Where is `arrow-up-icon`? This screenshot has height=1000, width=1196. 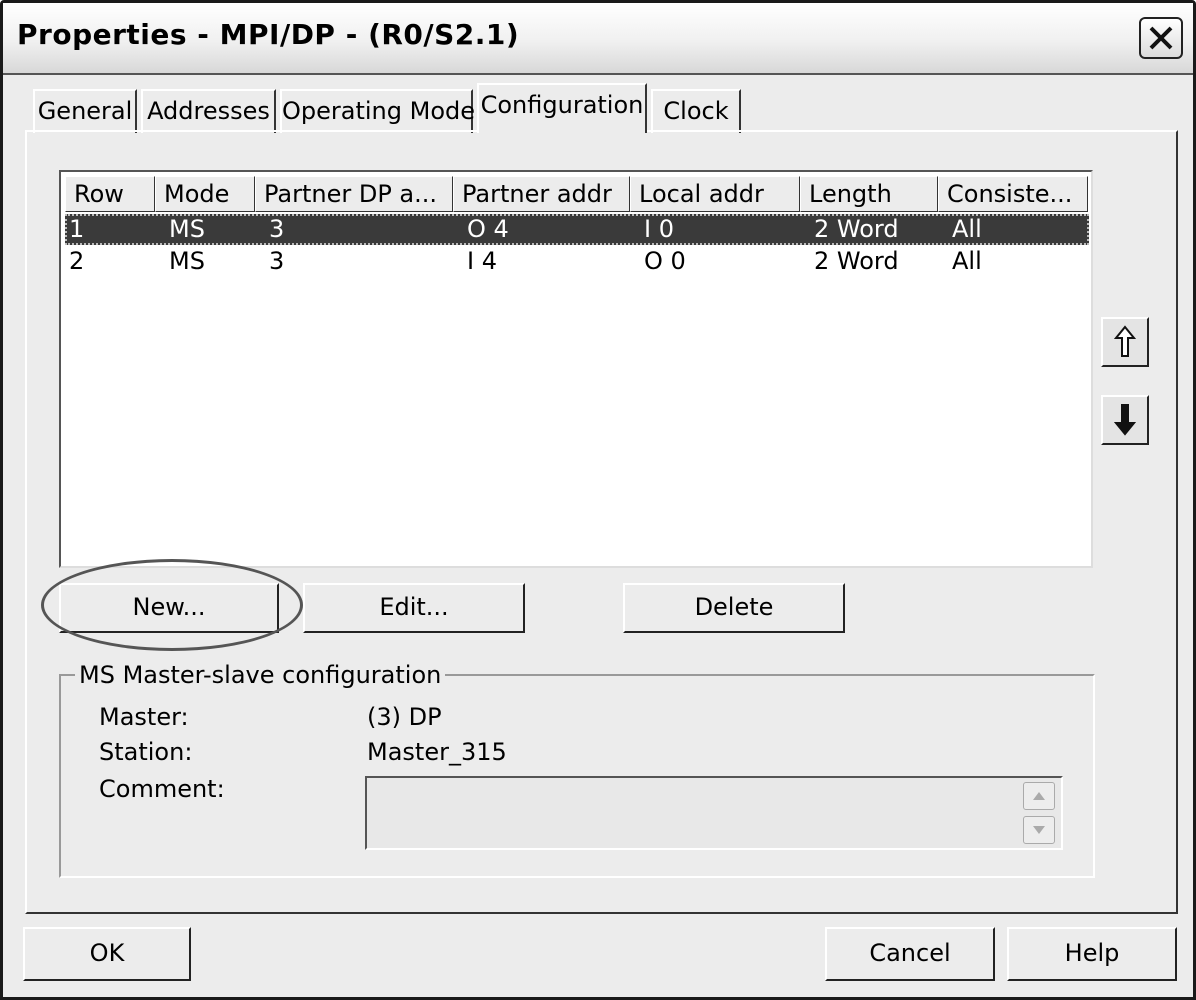
arrow-up-icon is located at coordinates (1125, 341).